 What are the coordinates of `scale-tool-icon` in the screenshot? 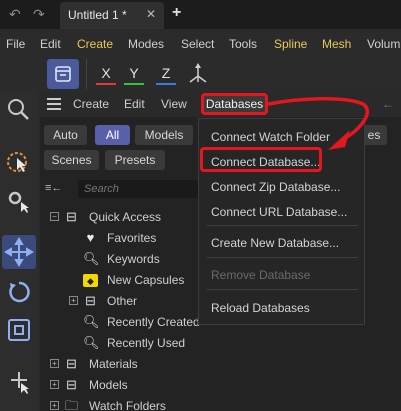 It's located at (19, 330).